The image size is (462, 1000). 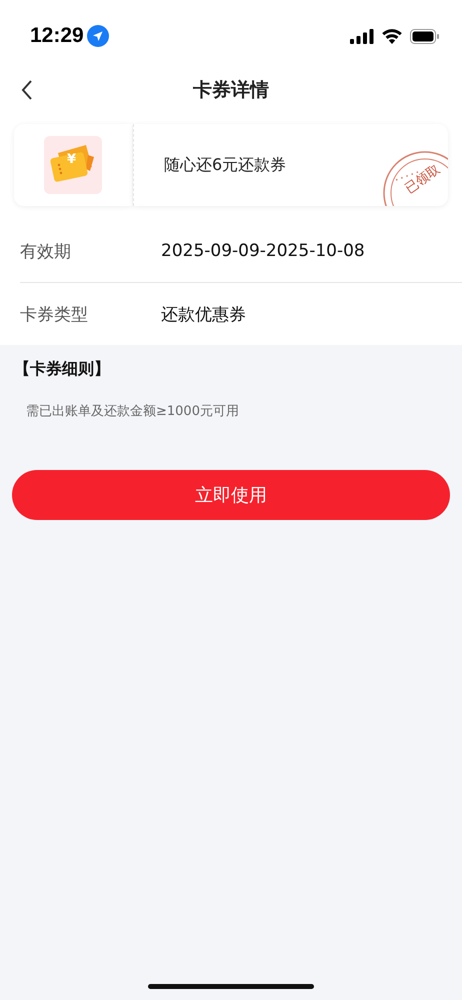 I want to click on wifi-icon, so click(x=392, y=36).